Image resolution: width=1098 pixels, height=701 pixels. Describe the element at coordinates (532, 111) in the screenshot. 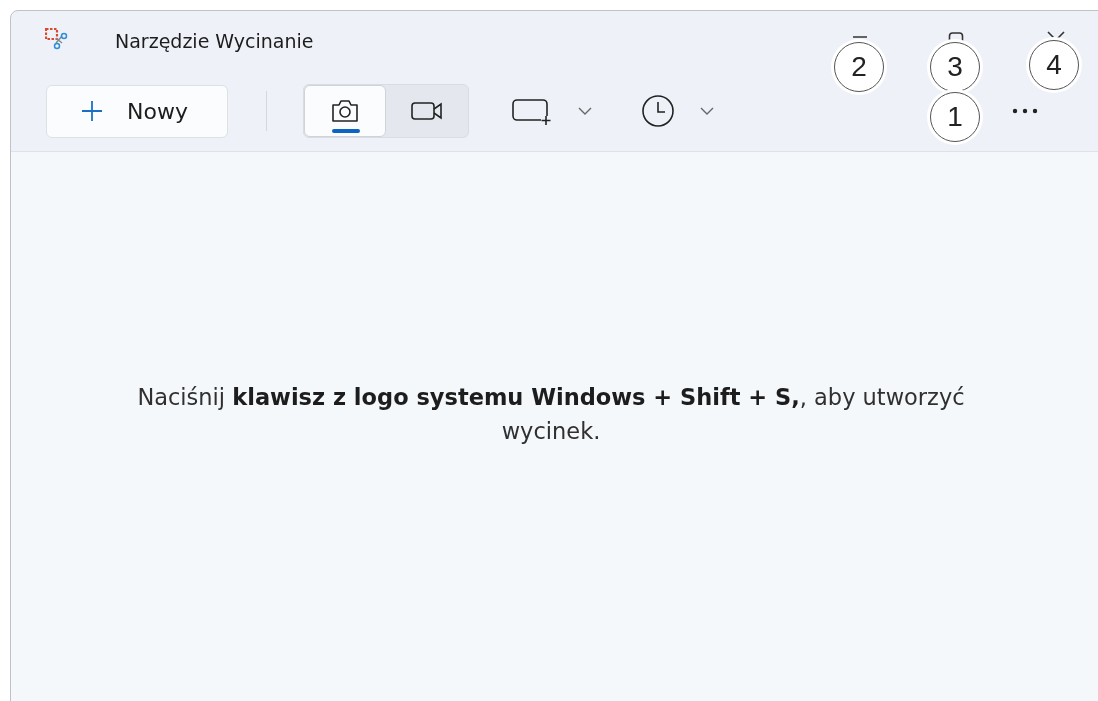

I see `rectangle-icon` at that location.